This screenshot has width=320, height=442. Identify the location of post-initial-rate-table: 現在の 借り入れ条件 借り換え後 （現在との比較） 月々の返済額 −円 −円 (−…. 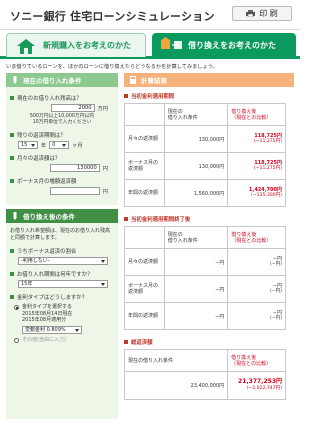
(205, 278).